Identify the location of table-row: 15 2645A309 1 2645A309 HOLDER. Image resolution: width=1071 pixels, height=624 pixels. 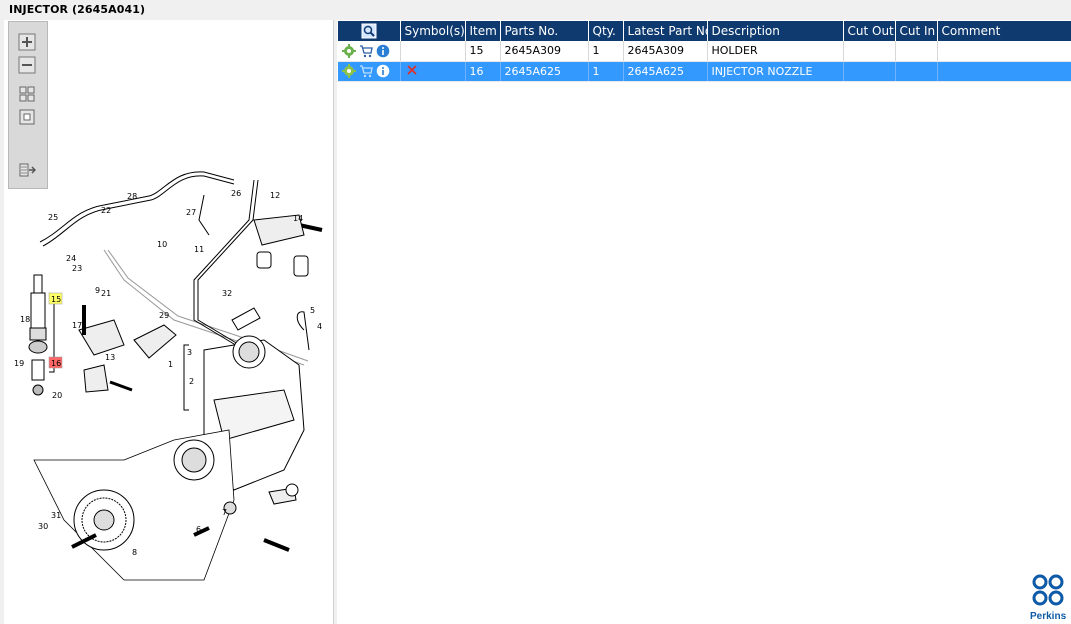
(704, 51).